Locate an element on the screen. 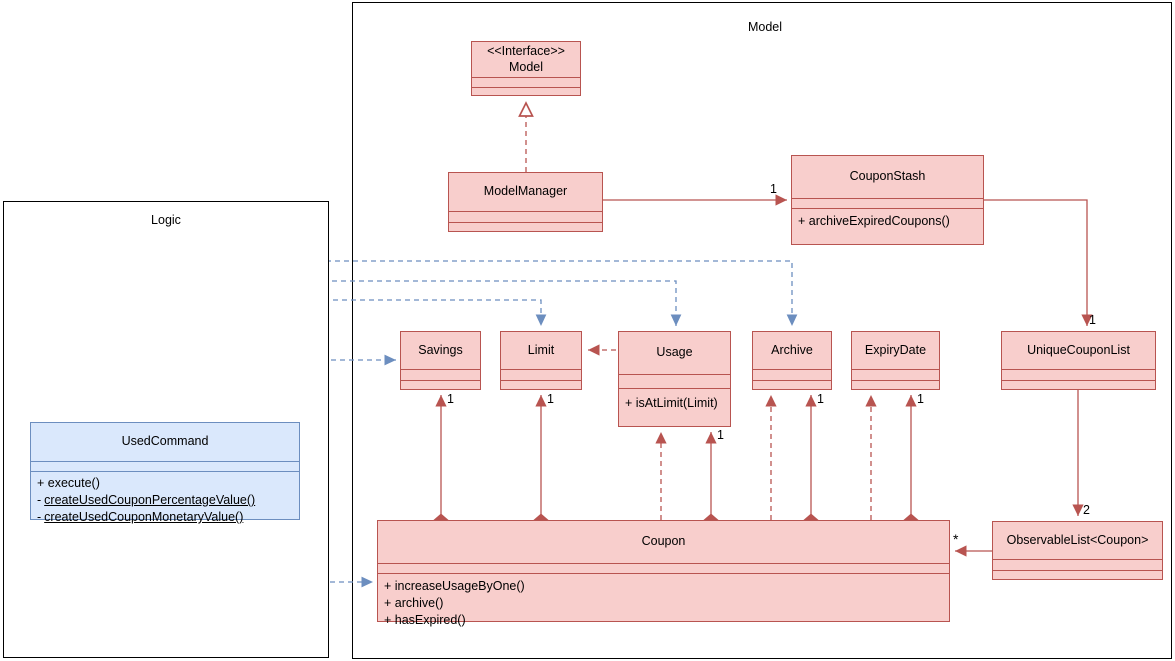  class-limit: Limit is located at coordinates (541, 360).